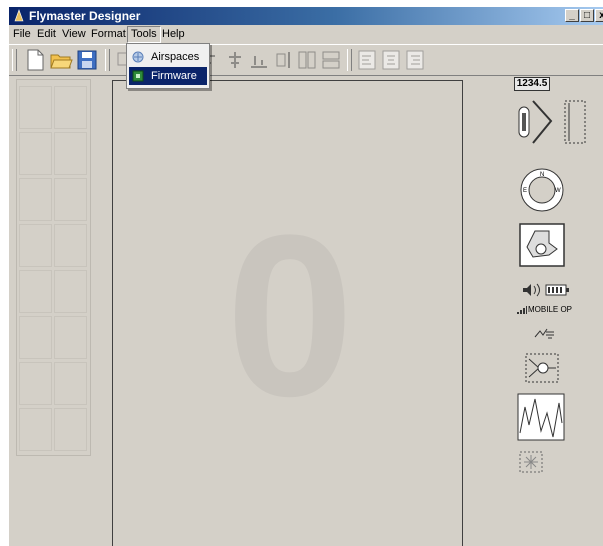  Describe the element at coordinates (306, 34) in the screenshot. I see `menu-bar: File Edit View Format Tools Help` at that location.